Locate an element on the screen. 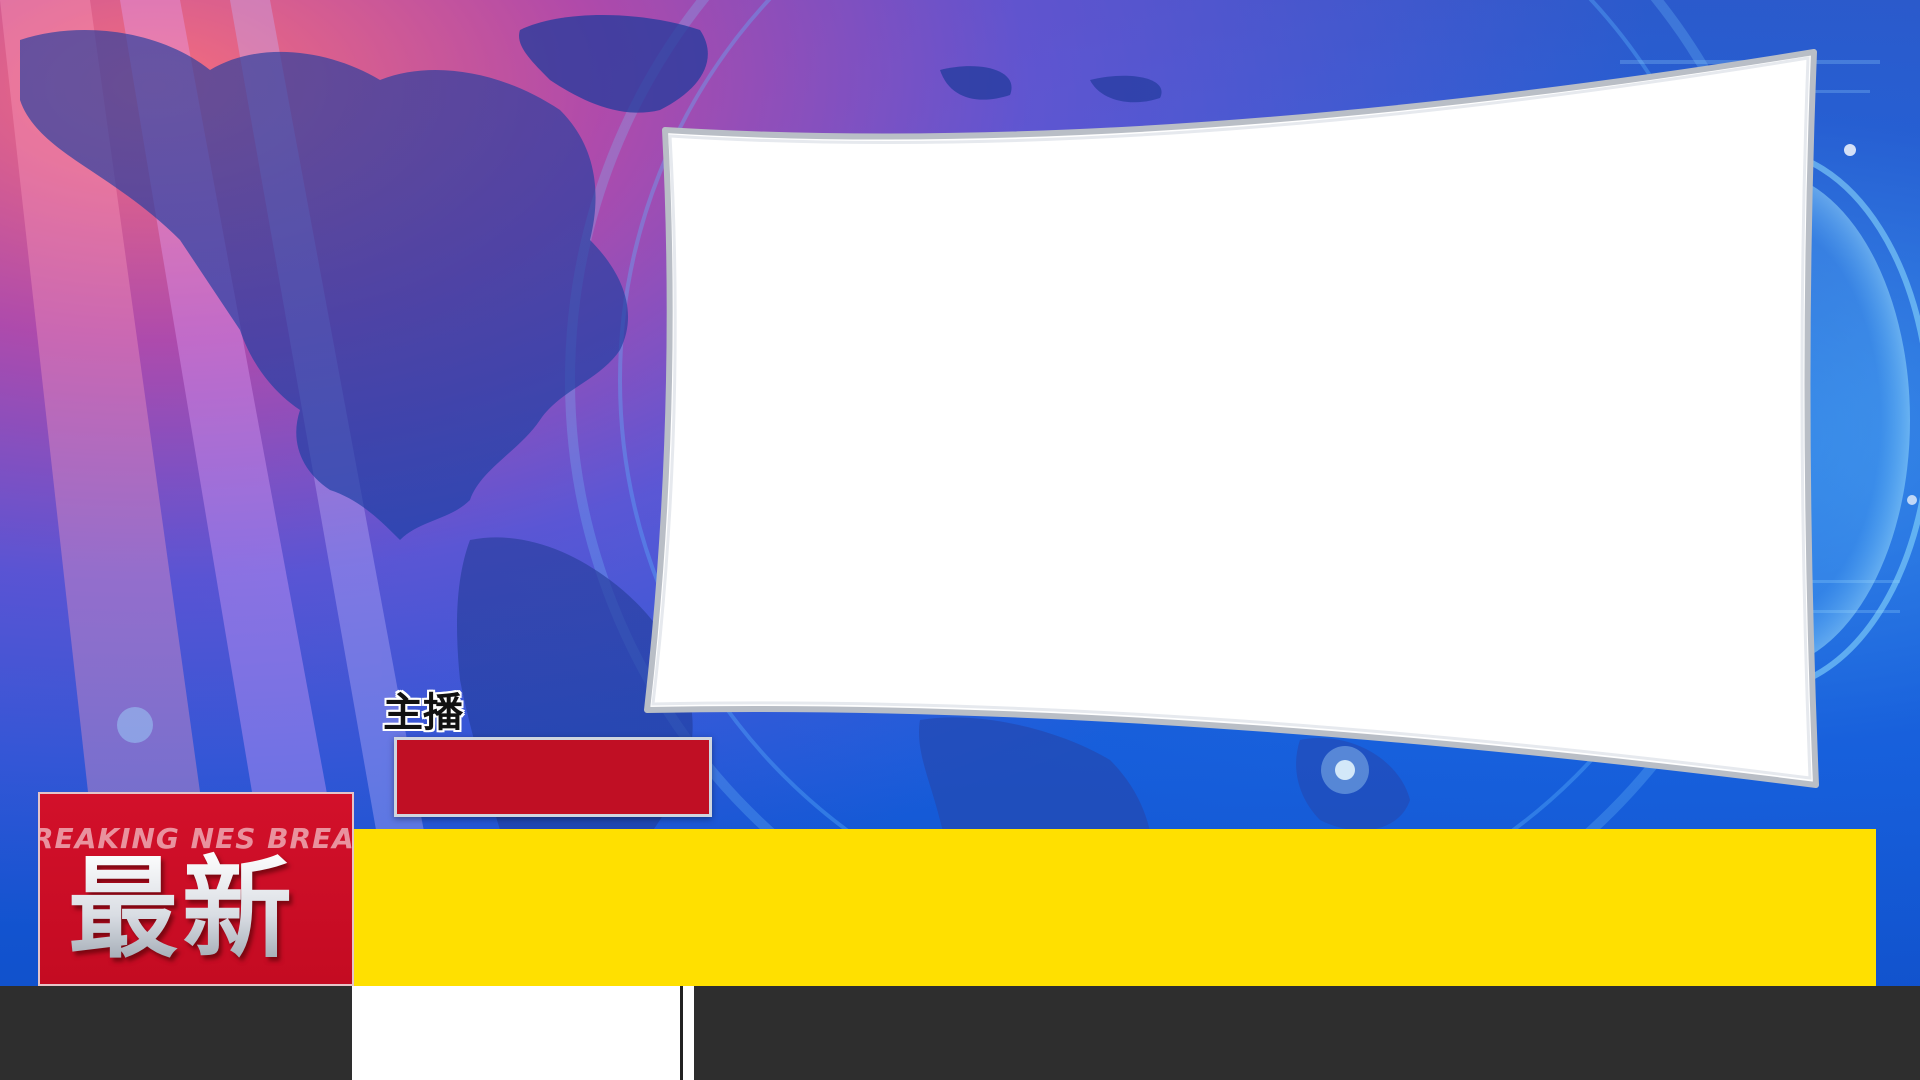 This screenshot has height=1080, width=1920. anchor-label: 主播 is located at coordinates (423, 713).